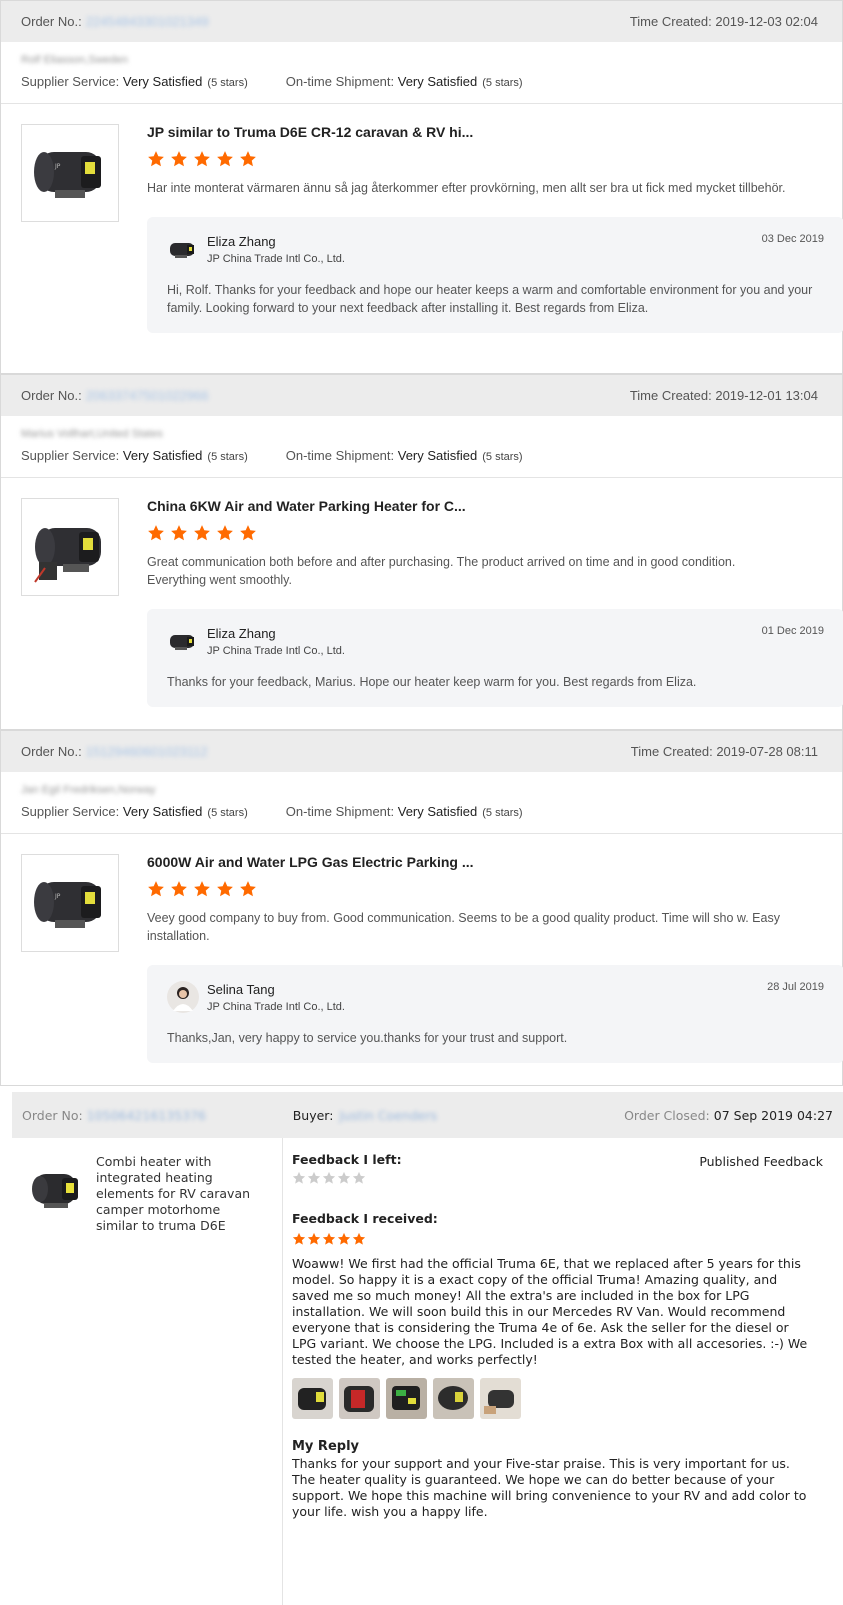  I want to click on reply-date: 28 Jul 2019, so click(795, 987).